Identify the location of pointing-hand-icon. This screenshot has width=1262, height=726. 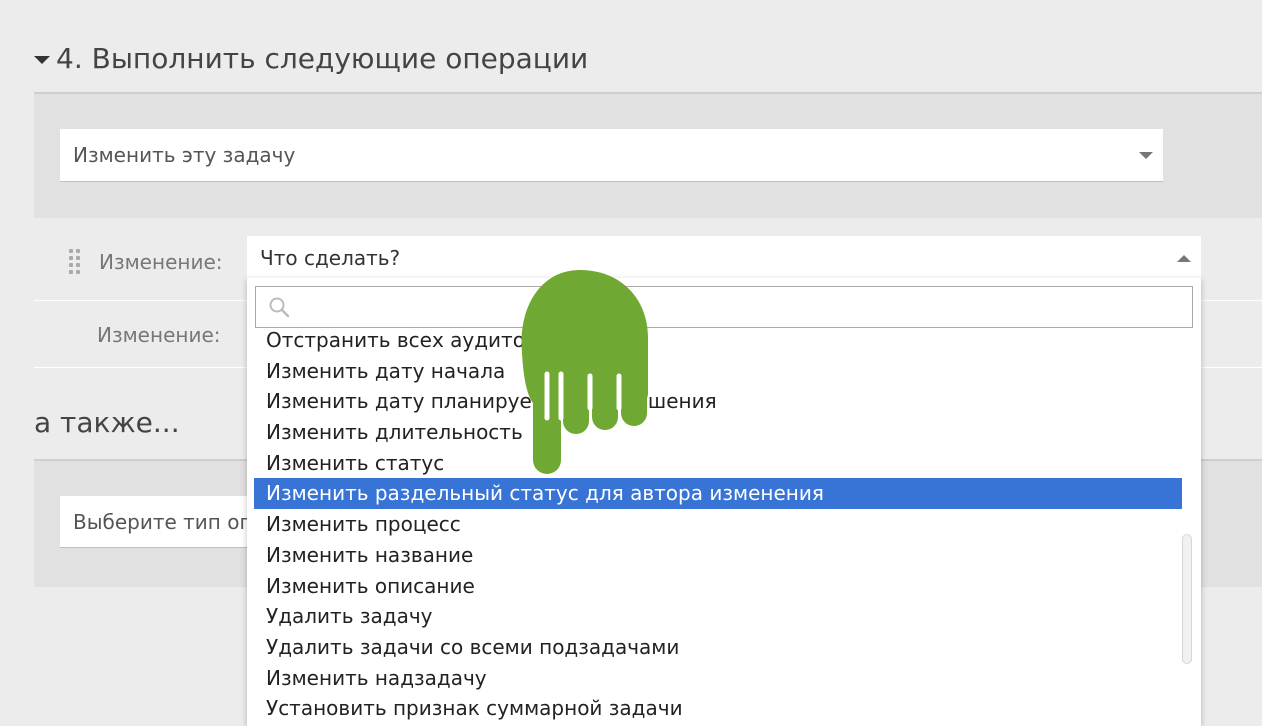
(584, 372).